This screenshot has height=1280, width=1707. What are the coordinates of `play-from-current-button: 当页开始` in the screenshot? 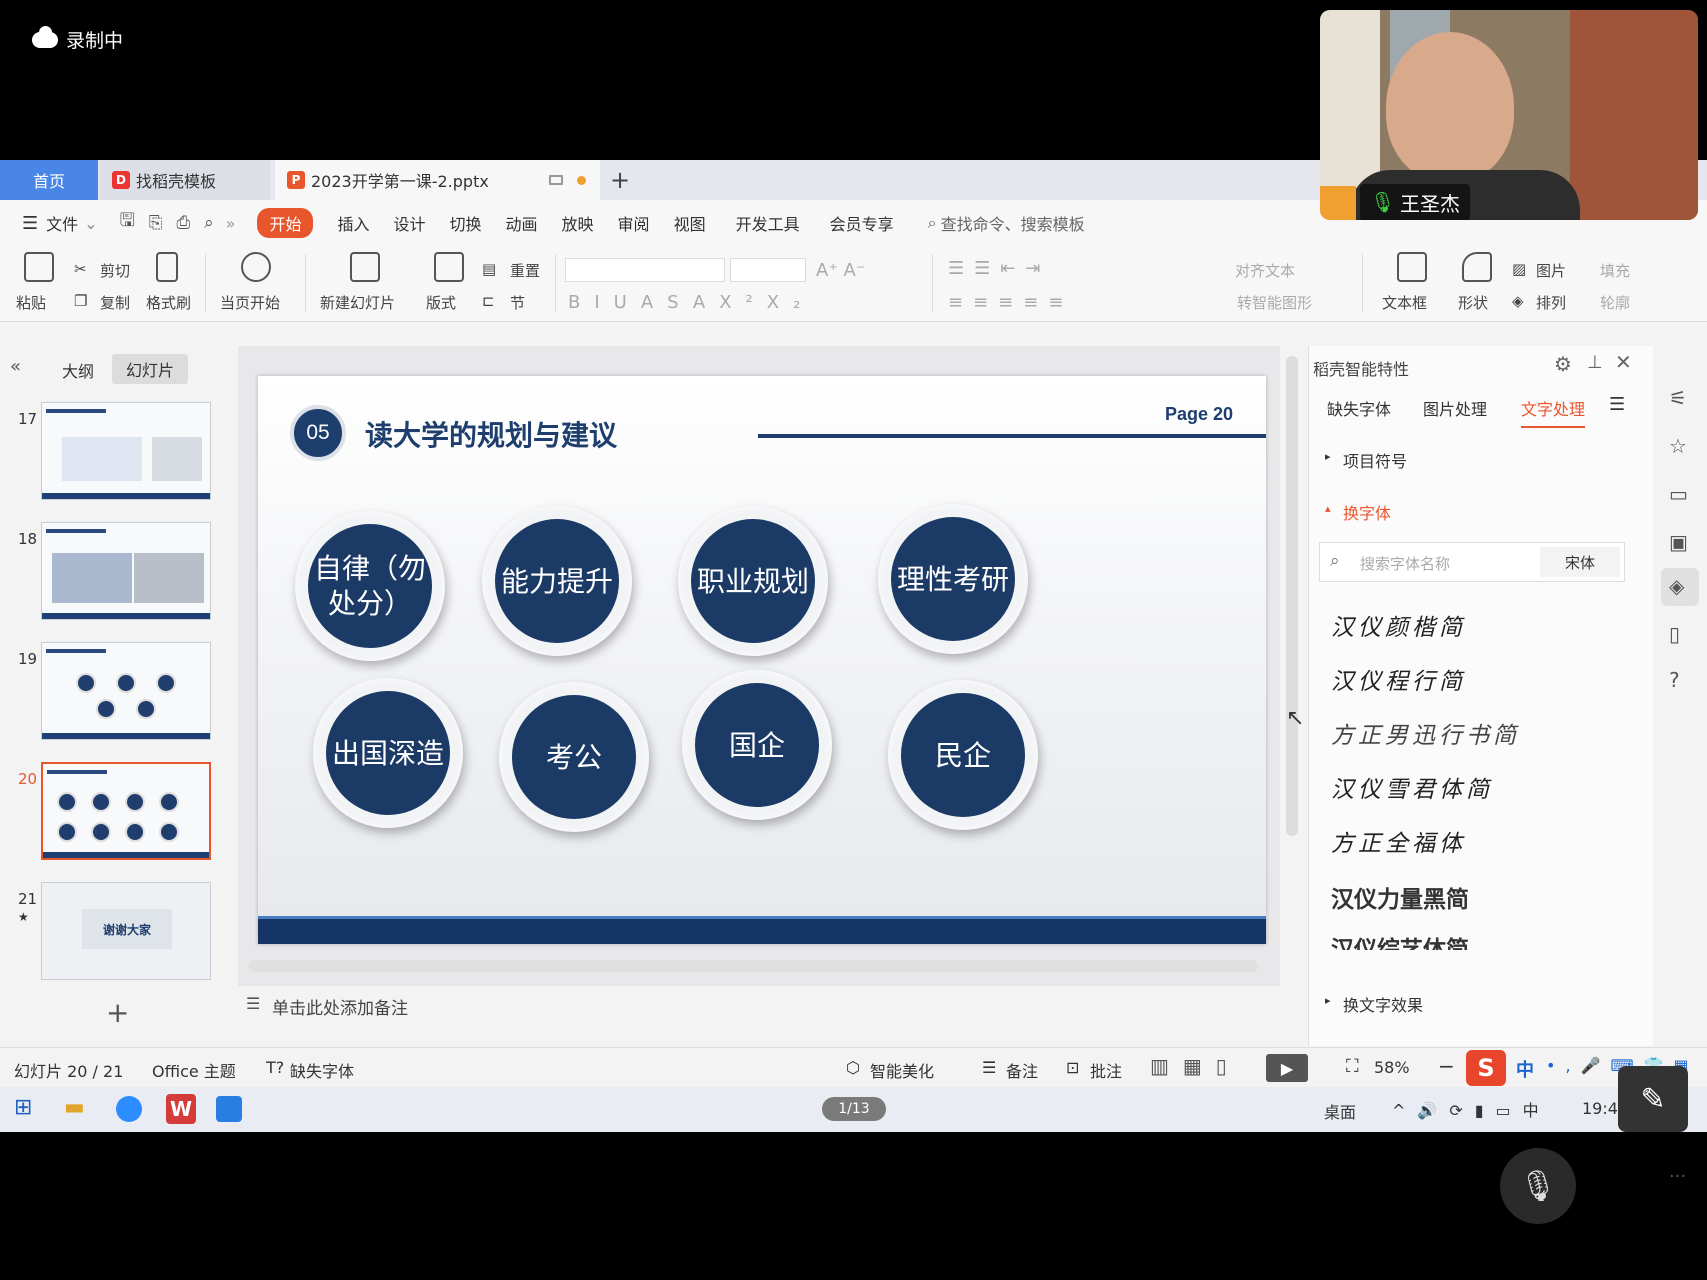 It's located at (250, 302).